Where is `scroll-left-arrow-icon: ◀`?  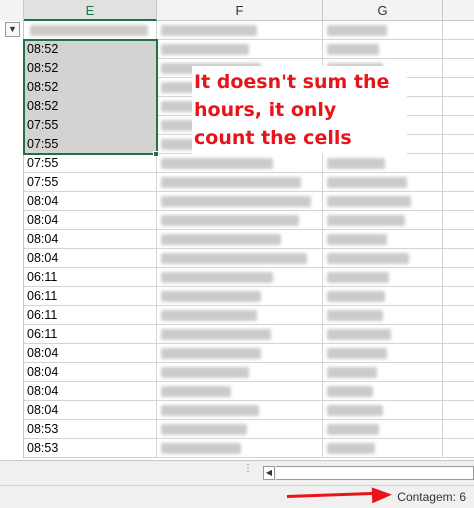
scroll-left-arrow-icon: ◀ is located at coordinates (269, 473).